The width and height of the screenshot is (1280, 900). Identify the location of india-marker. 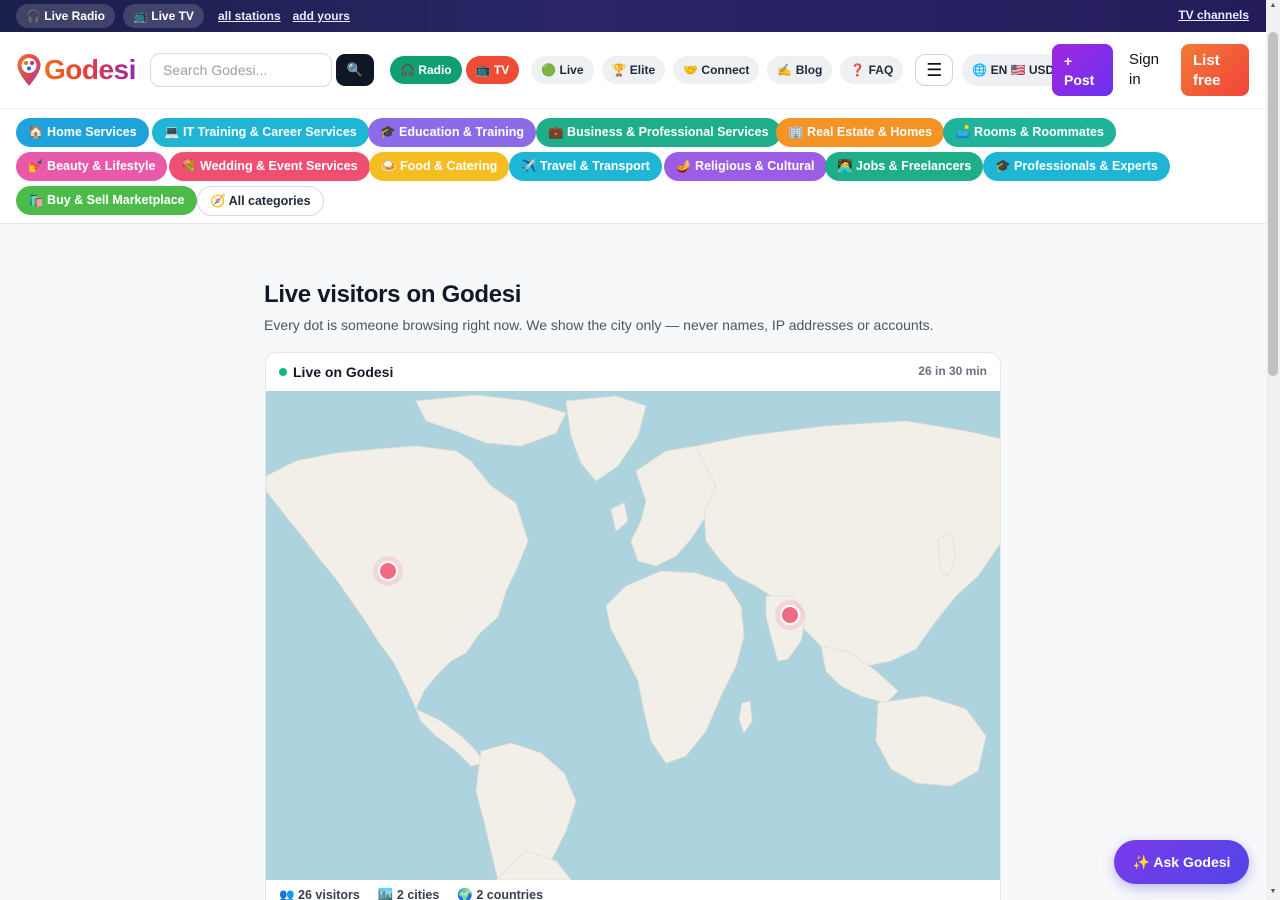
(790, 615).